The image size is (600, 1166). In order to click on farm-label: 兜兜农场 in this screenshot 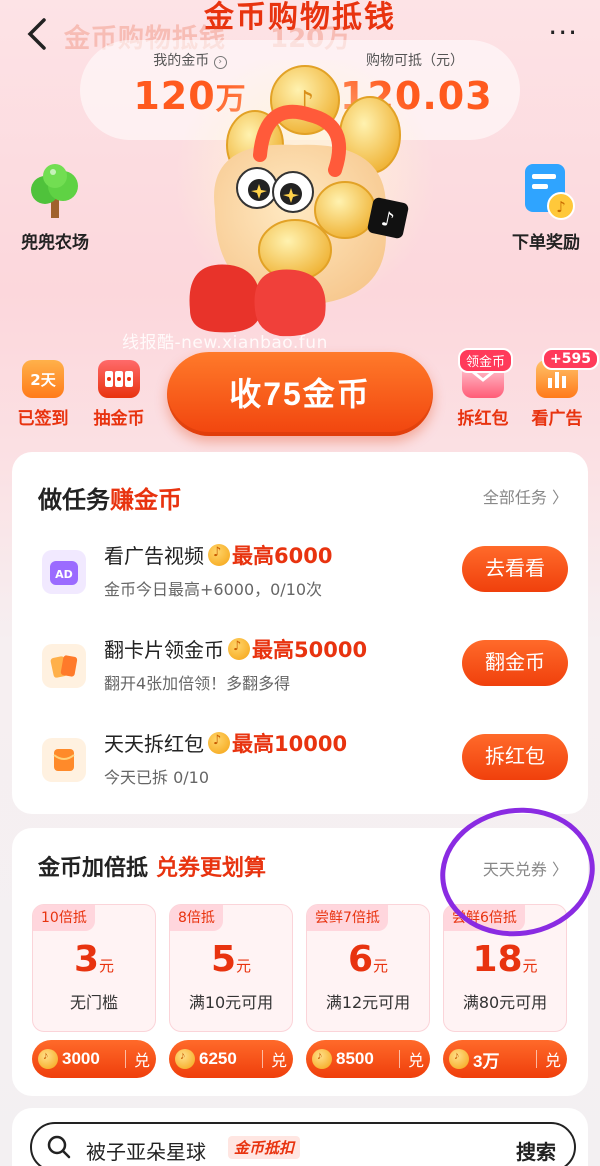, I will do `click(55, 243)`.